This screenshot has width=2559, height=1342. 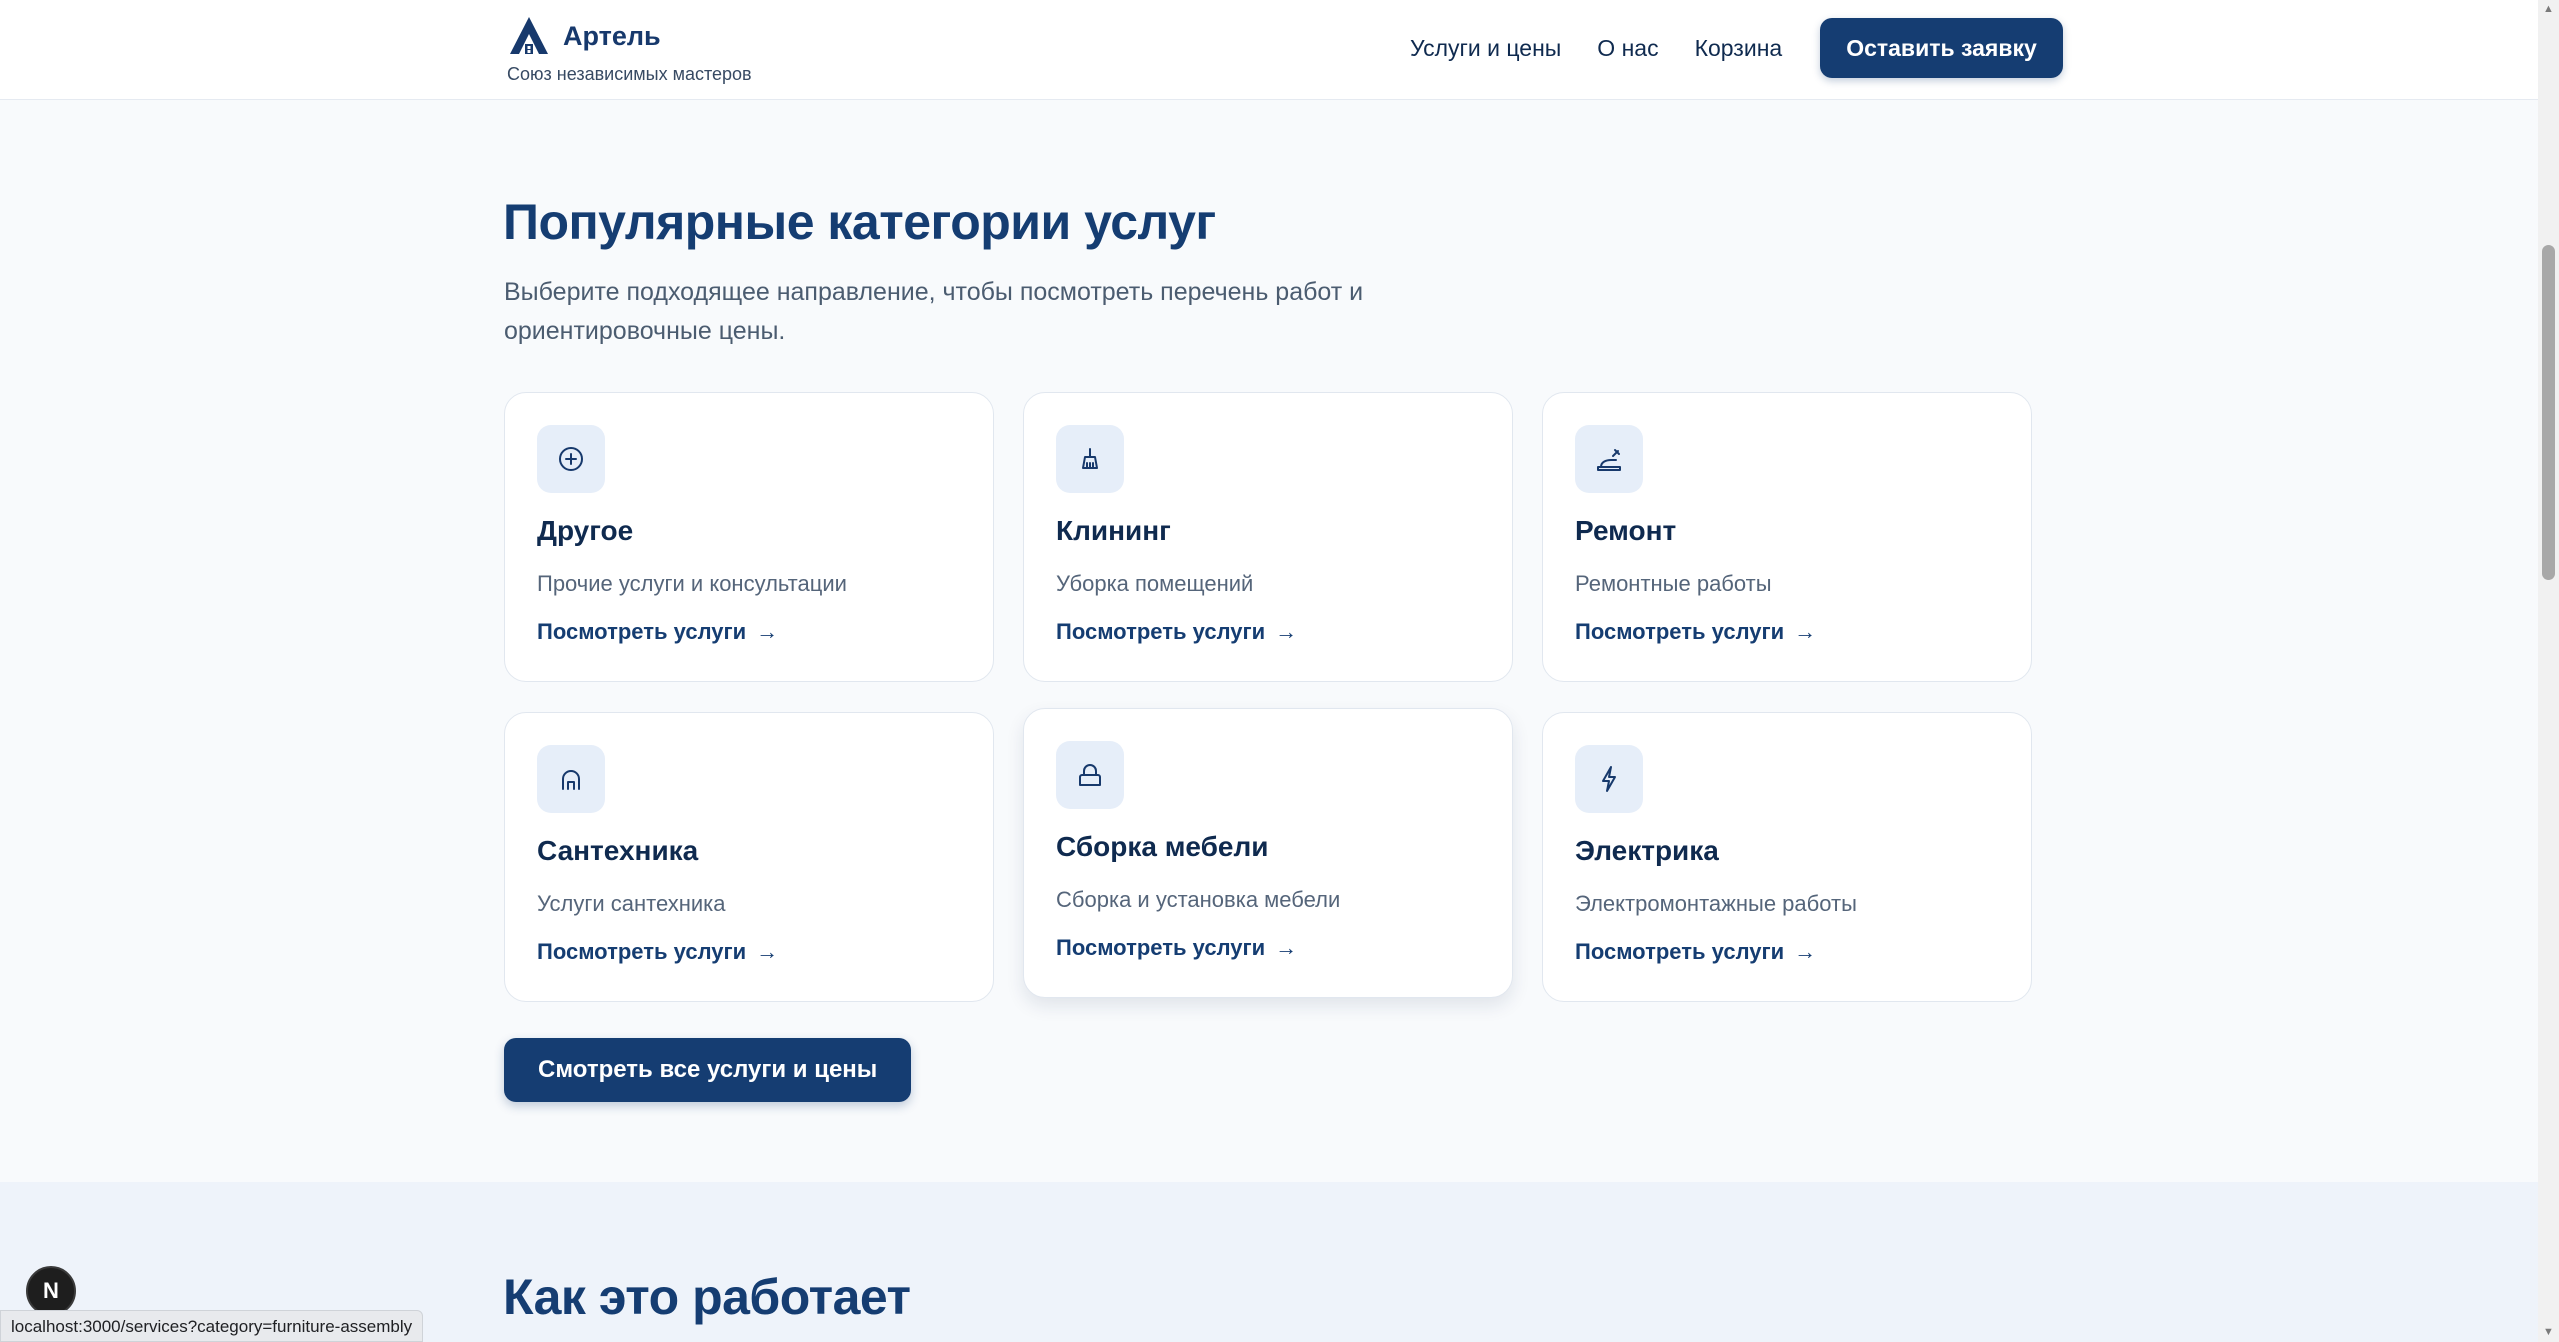 What do you see at coordinates (612, 35) in the screenshot?
I see `brand-name: Артель` at bounding box center [612, 35].